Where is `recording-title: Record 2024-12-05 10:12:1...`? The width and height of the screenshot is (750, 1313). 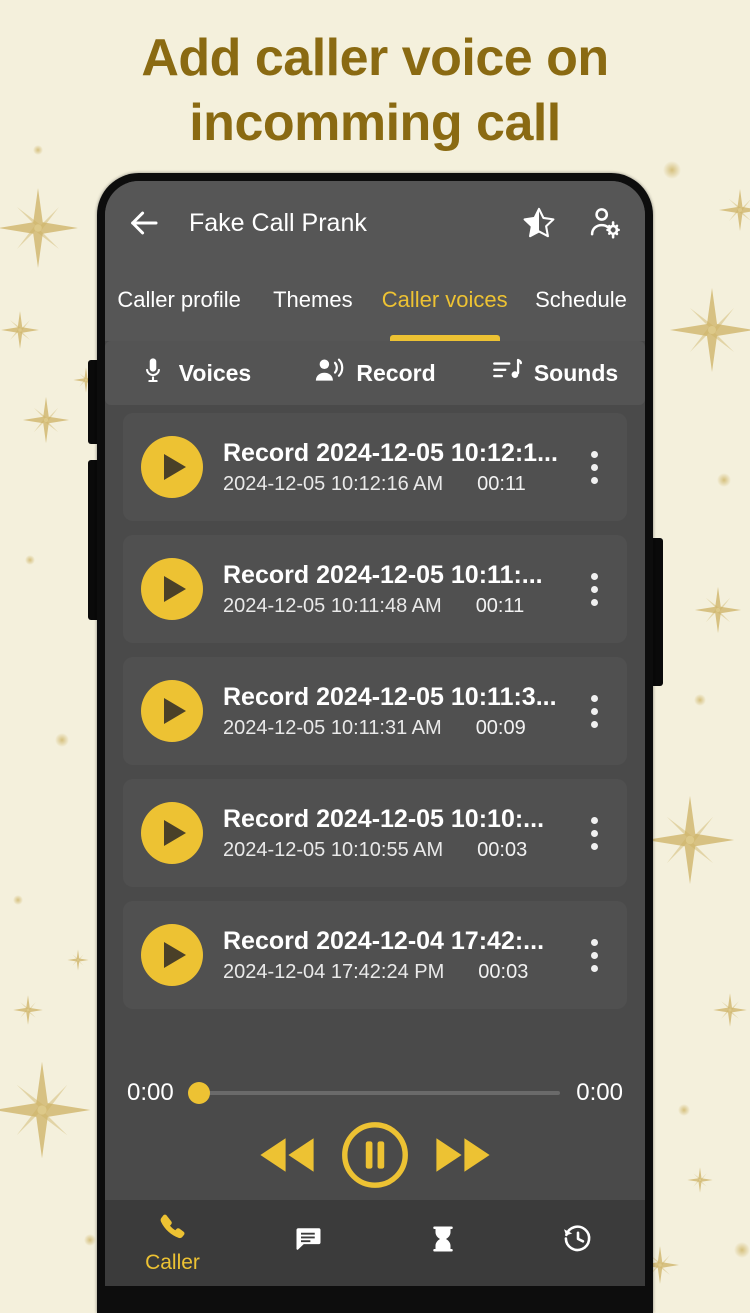 recording-title: Record 2024-12-05 10:12:1... is located at coordinates (390, 452).